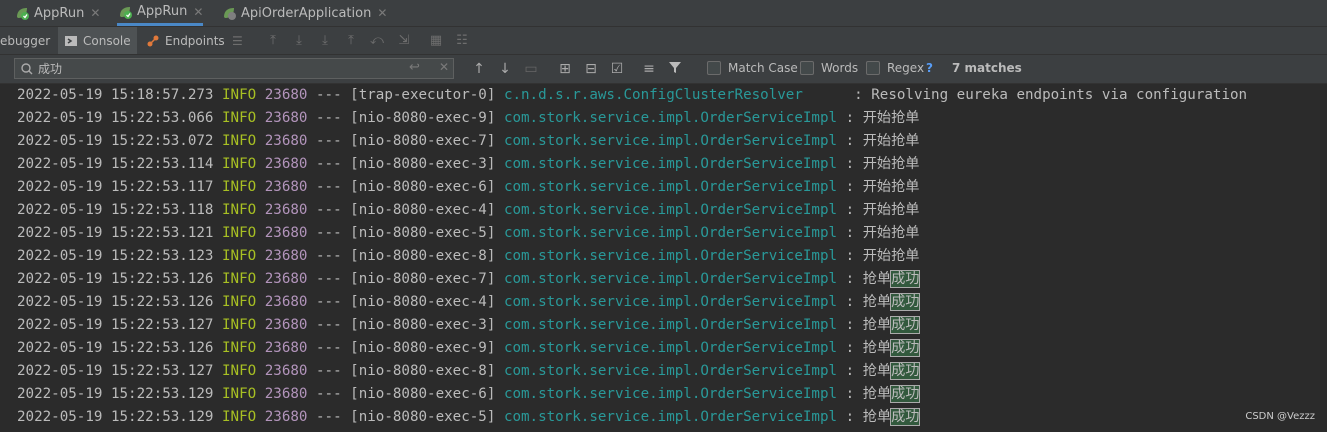 The image size is (1327, 432). Describe the element at coordinates (325, 41) in the screenshot. I see `step-into-icon: ⤓` at that location.